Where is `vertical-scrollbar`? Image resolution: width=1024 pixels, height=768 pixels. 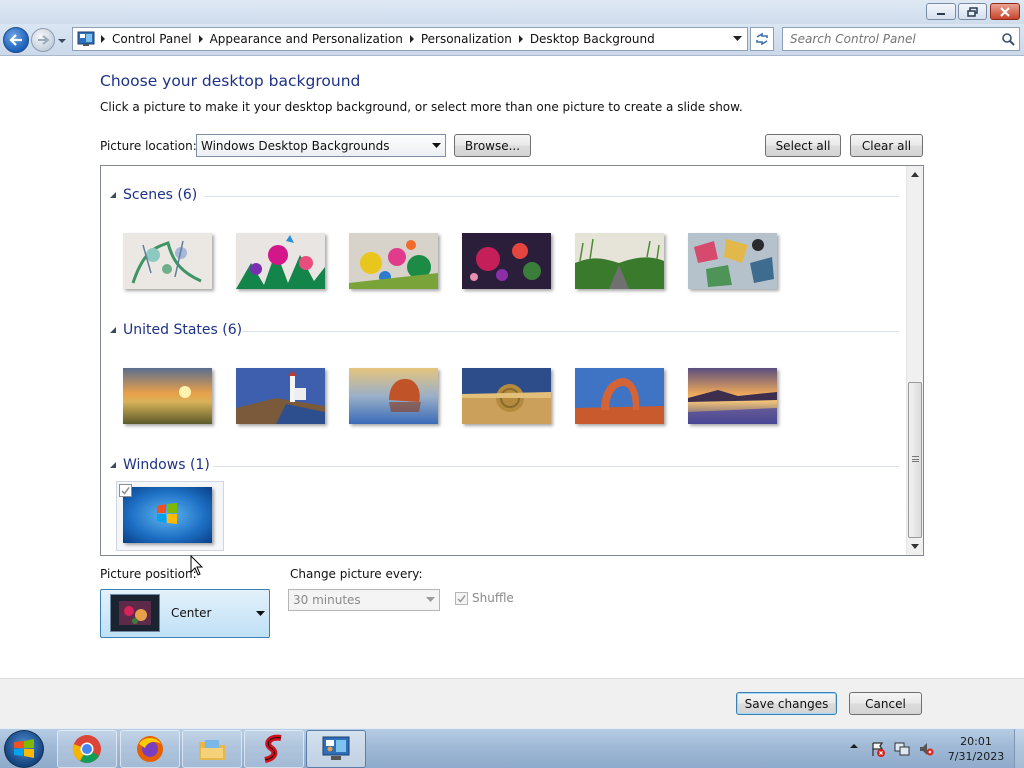 vertical-scrollbar is located at coordinates (914, 360).